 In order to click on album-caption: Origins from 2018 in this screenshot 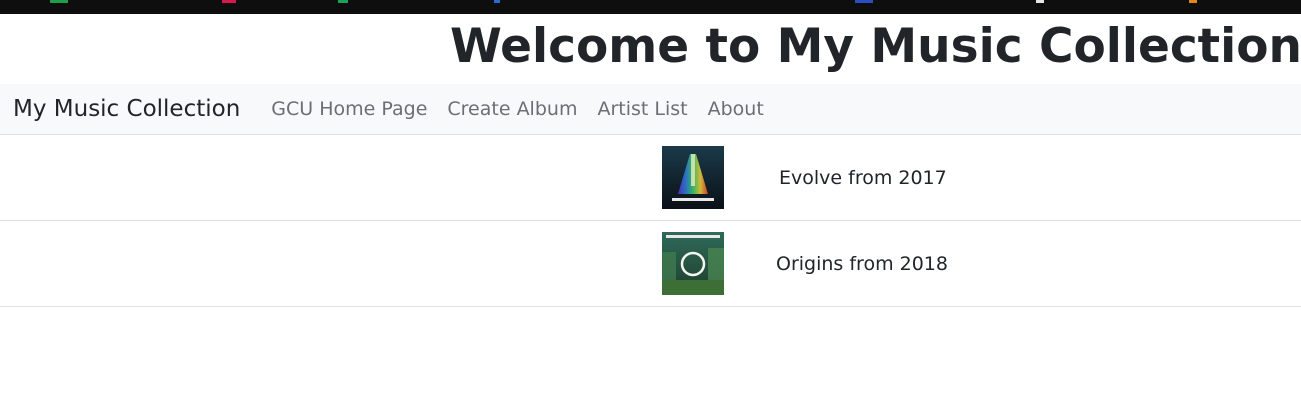, I will do `click(862, 264)`.